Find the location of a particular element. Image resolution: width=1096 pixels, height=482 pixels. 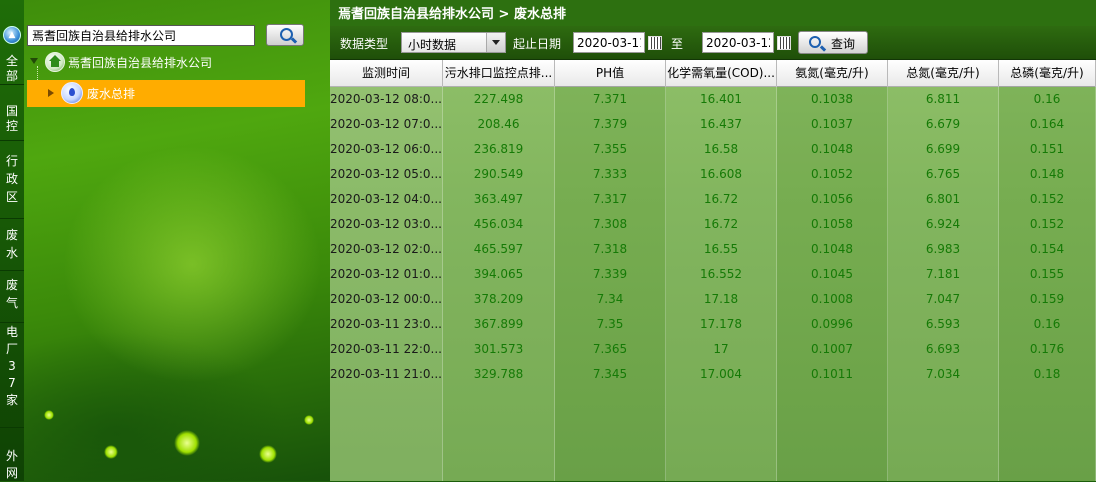

cell-total-nitrogen: 6.765 is located at coordinates (943, 174).